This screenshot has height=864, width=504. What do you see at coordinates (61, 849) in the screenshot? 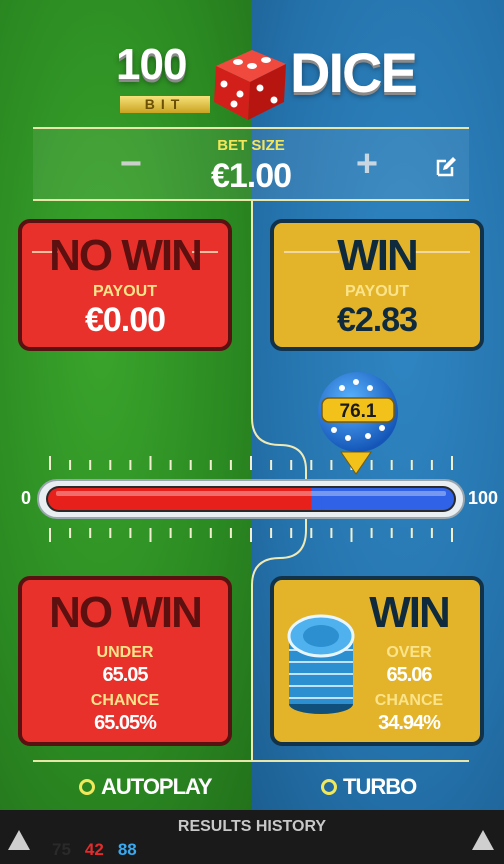
I see `history-result: 75` at bounding box center [61, 849].